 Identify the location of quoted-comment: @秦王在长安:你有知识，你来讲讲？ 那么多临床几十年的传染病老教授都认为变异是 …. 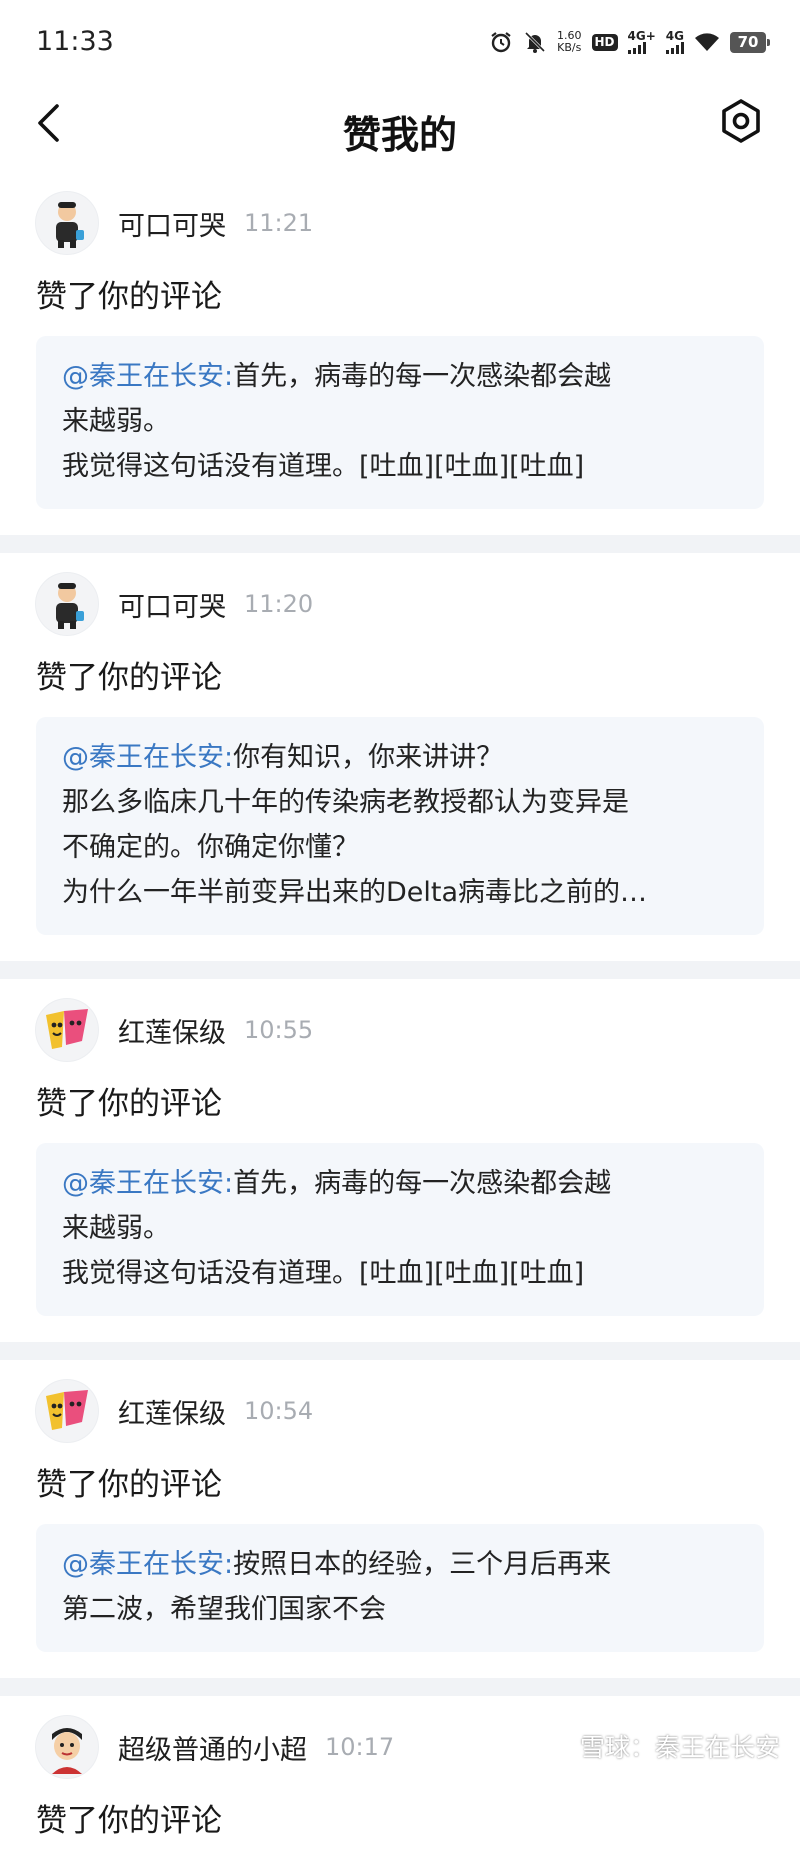
(400, 826).